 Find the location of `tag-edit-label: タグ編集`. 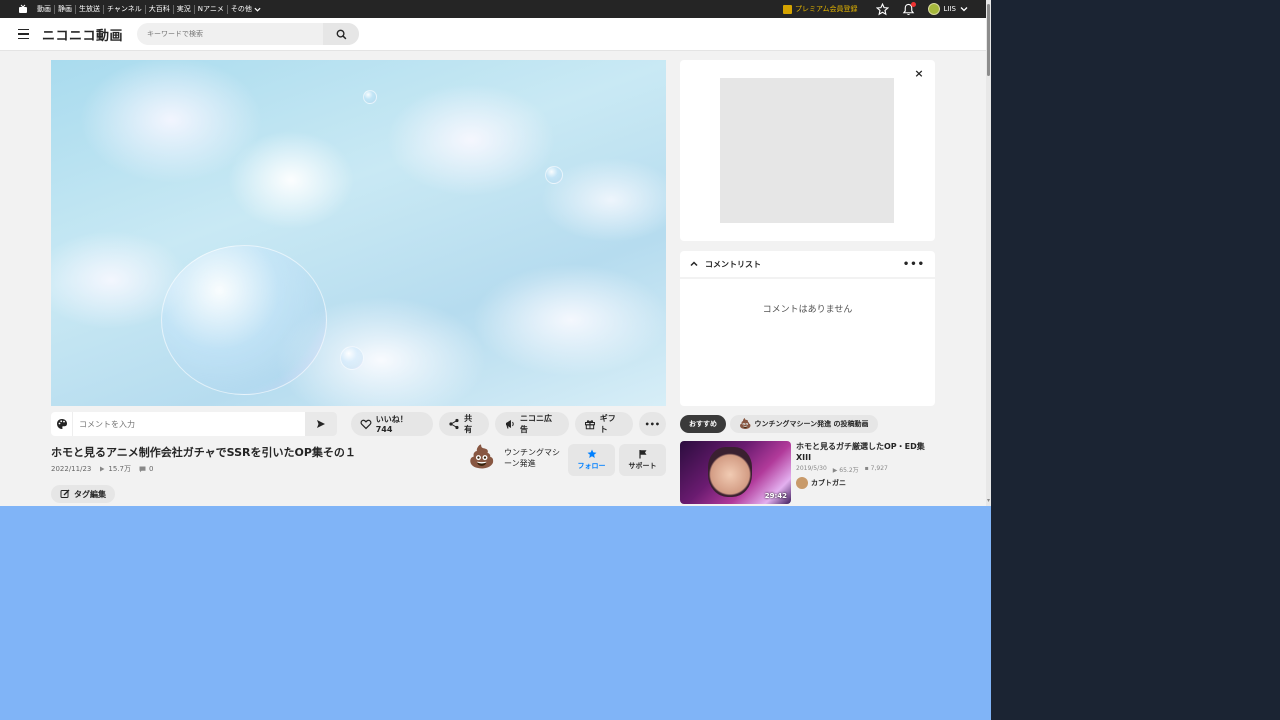

tag-edit-label: タグ編集 is located at coordinates (90, 494).